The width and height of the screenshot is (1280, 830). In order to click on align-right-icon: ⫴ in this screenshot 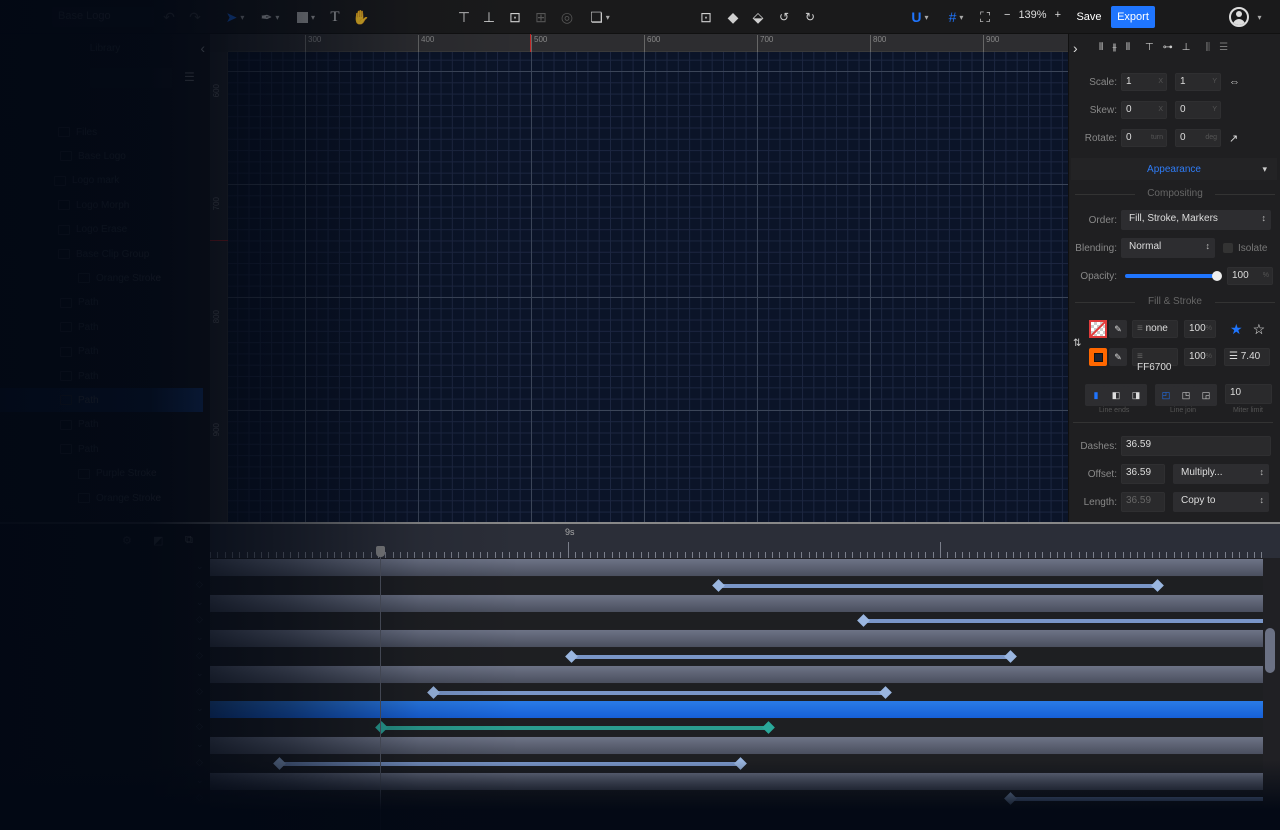, I will do `click(1128, 47)`.